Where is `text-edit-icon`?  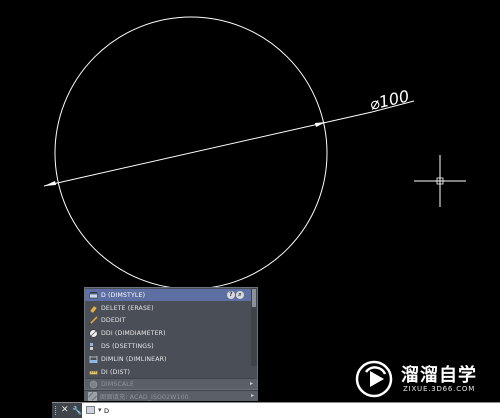 text-edit-icon is located at coordinates (93, 320).